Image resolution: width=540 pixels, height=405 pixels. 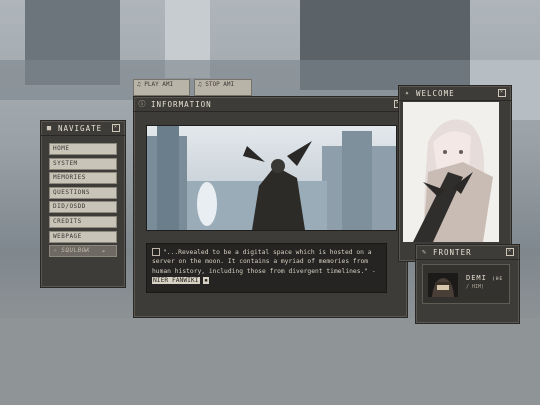 I want to click on navigate-title: NAVIGATE, so click(x=80, y=128).